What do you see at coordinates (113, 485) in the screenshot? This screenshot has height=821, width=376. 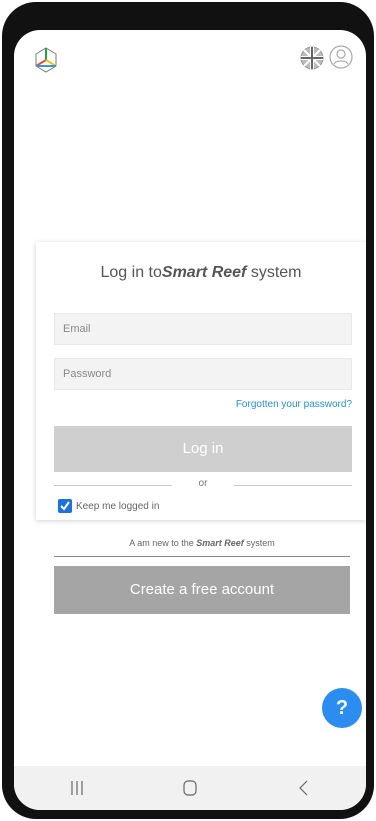 I see `or-line-left` at bounding box center [113, 485].